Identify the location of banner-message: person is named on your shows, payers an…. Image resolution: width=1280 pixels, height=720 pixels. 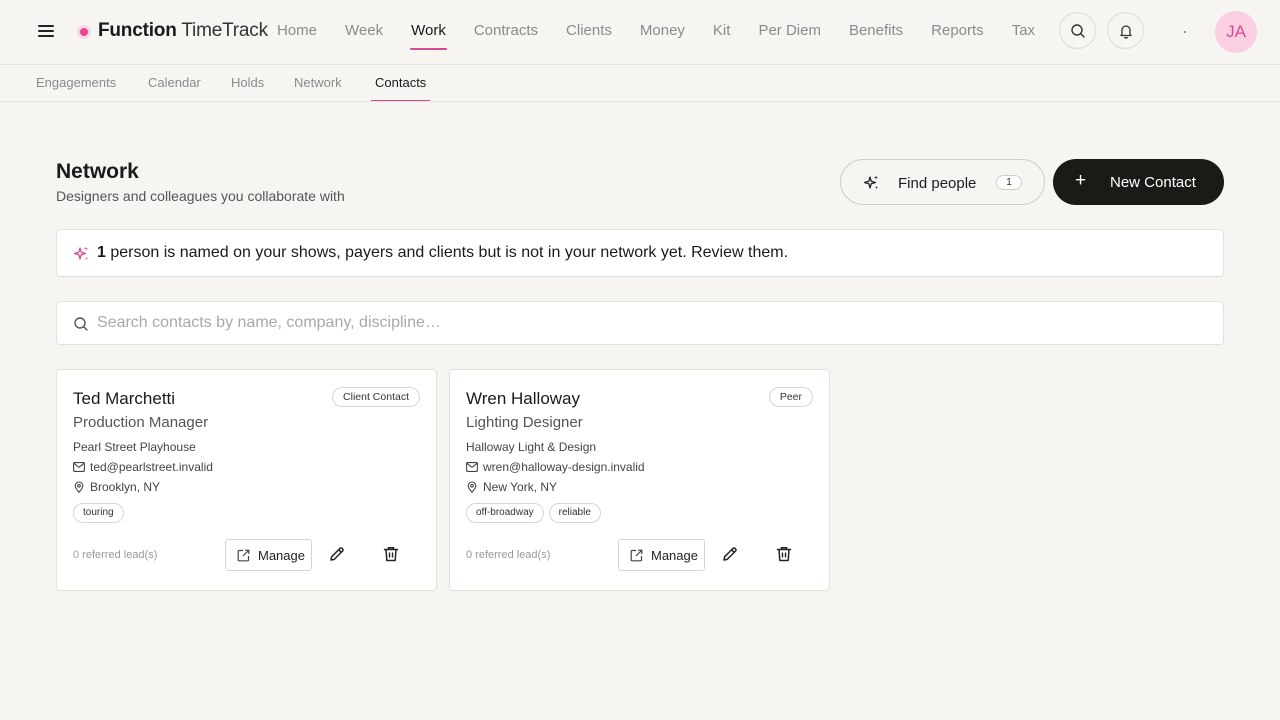
(447, 252).